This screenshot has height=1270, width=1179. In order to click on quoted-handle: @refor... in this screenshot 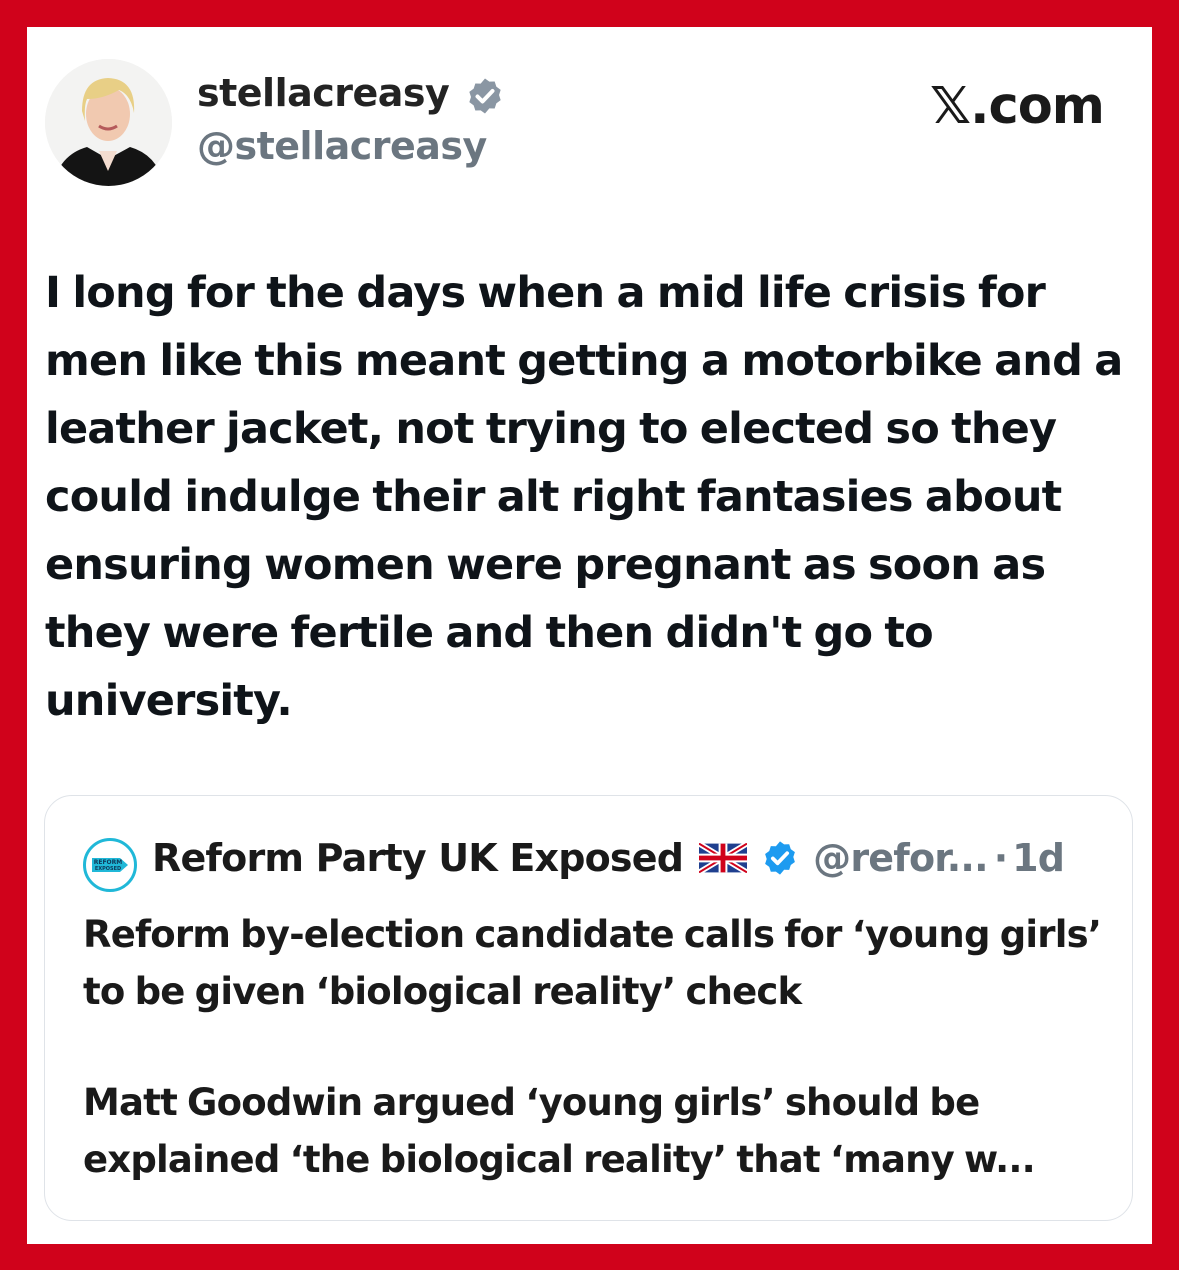, I will do `click(900, 858)`.